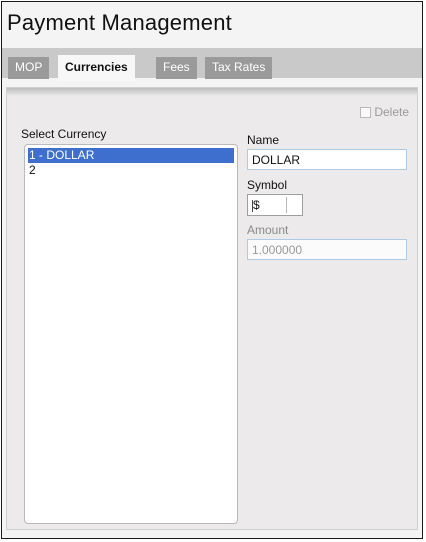 Image resolution: width=426 pixels, height=542 pixels. I want to click on delete-option: Delete, so click(384, 112).